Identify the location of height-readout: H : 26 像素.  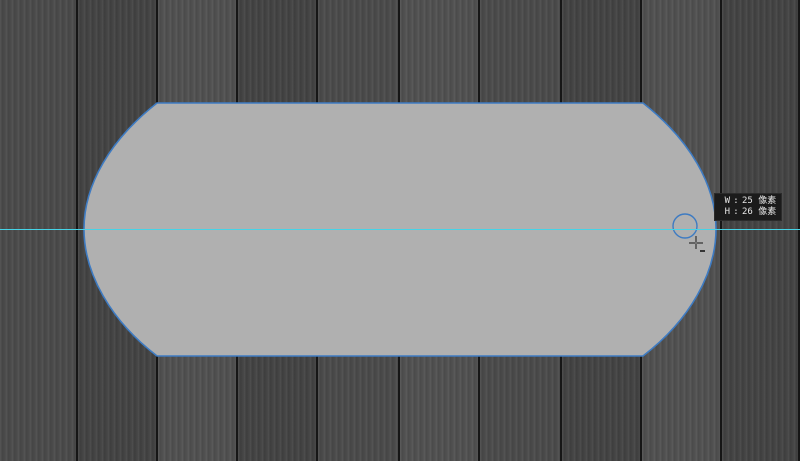
(748, 212).